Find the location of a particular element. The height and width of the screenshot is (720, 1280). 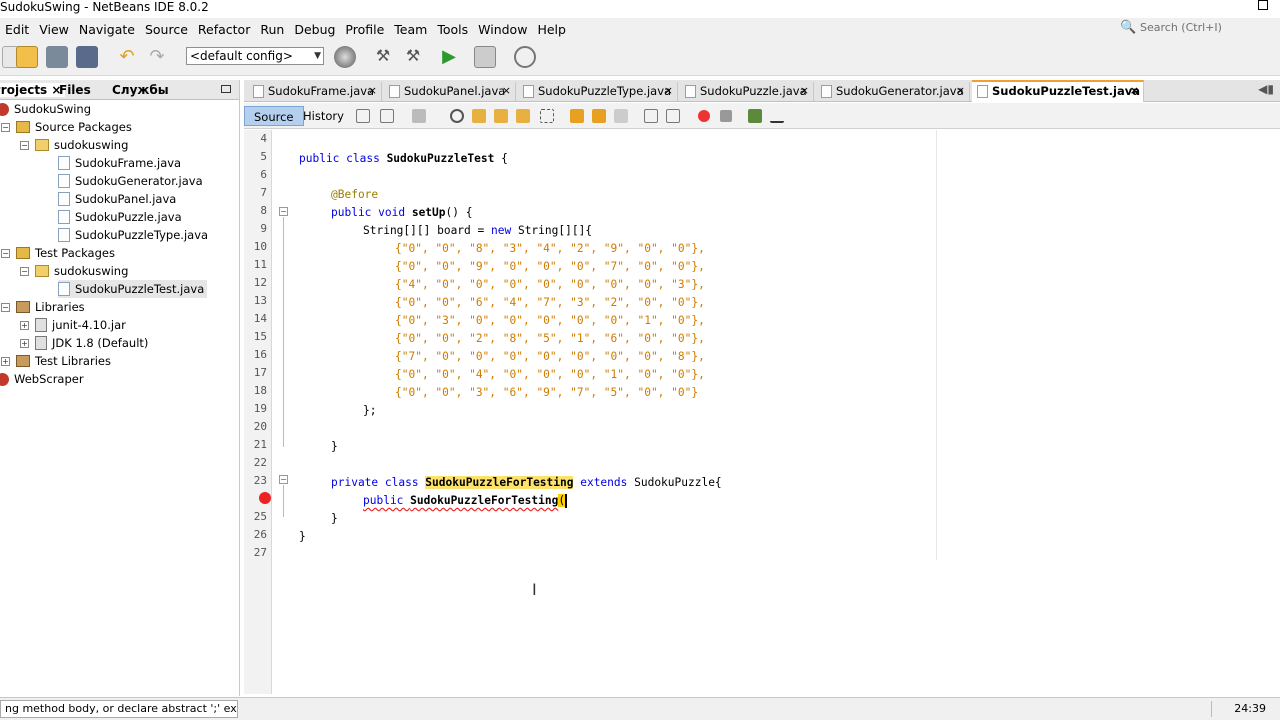

tab-sudokupuzzle: SudokuPuzzle.java × is located at coordinates (747, 91).